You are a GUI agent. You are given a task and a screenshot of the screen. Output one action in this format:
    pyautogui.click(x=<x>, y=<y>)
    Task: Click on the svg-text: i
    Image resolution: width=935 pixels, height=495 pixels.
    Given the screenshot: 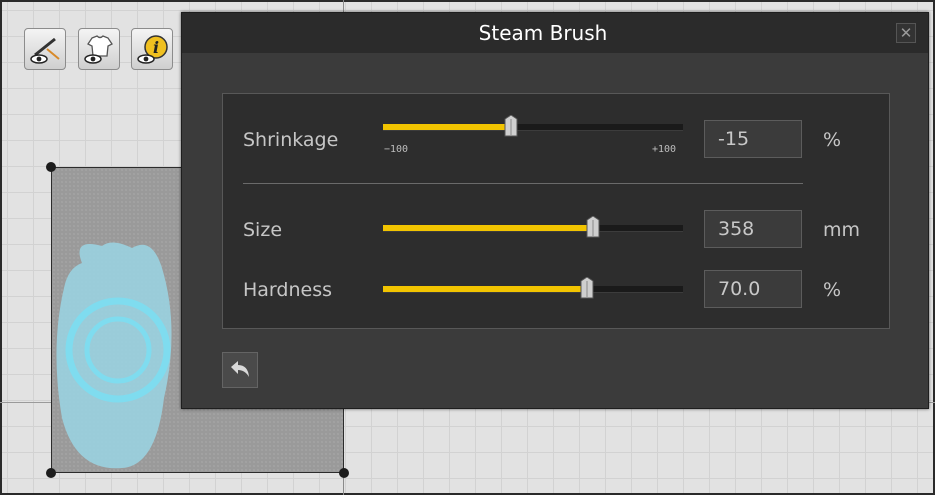 What is the action you would take?
    pyautogui.click(x=156, y=47)
    